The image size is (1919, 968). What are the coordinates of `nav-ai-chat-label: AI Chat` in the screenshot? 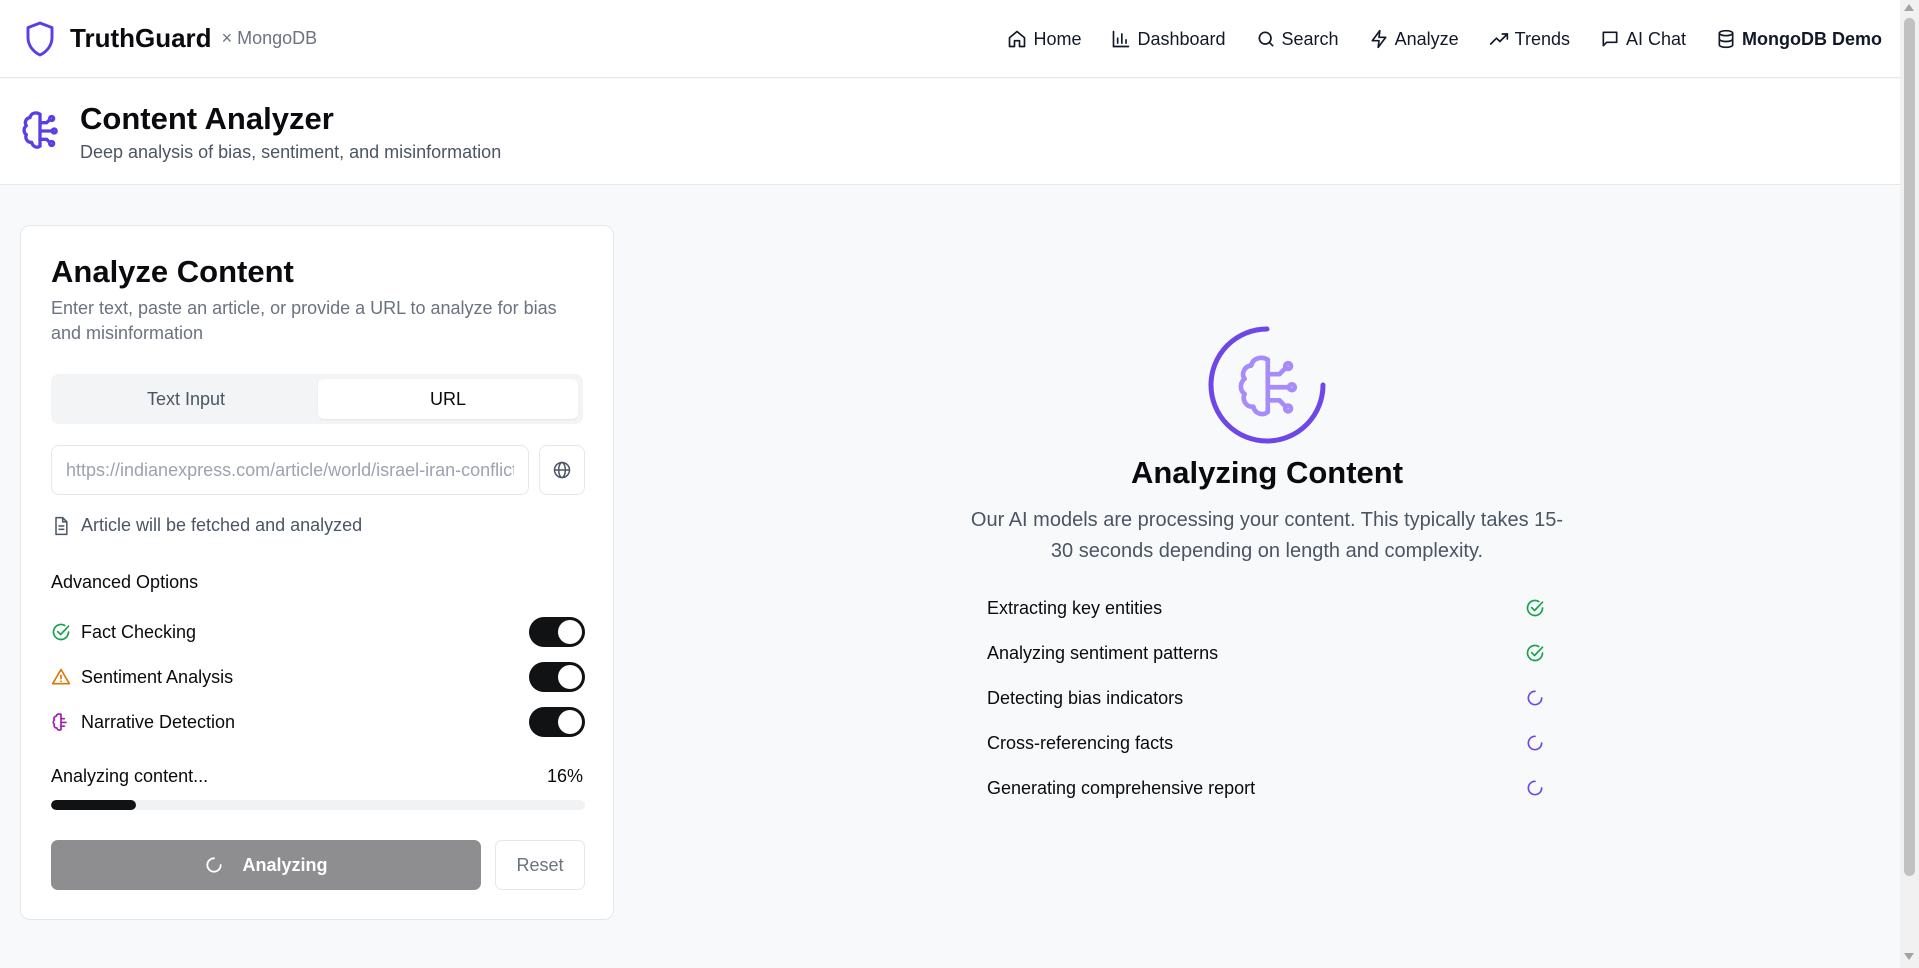 It's located at (1656, 38).